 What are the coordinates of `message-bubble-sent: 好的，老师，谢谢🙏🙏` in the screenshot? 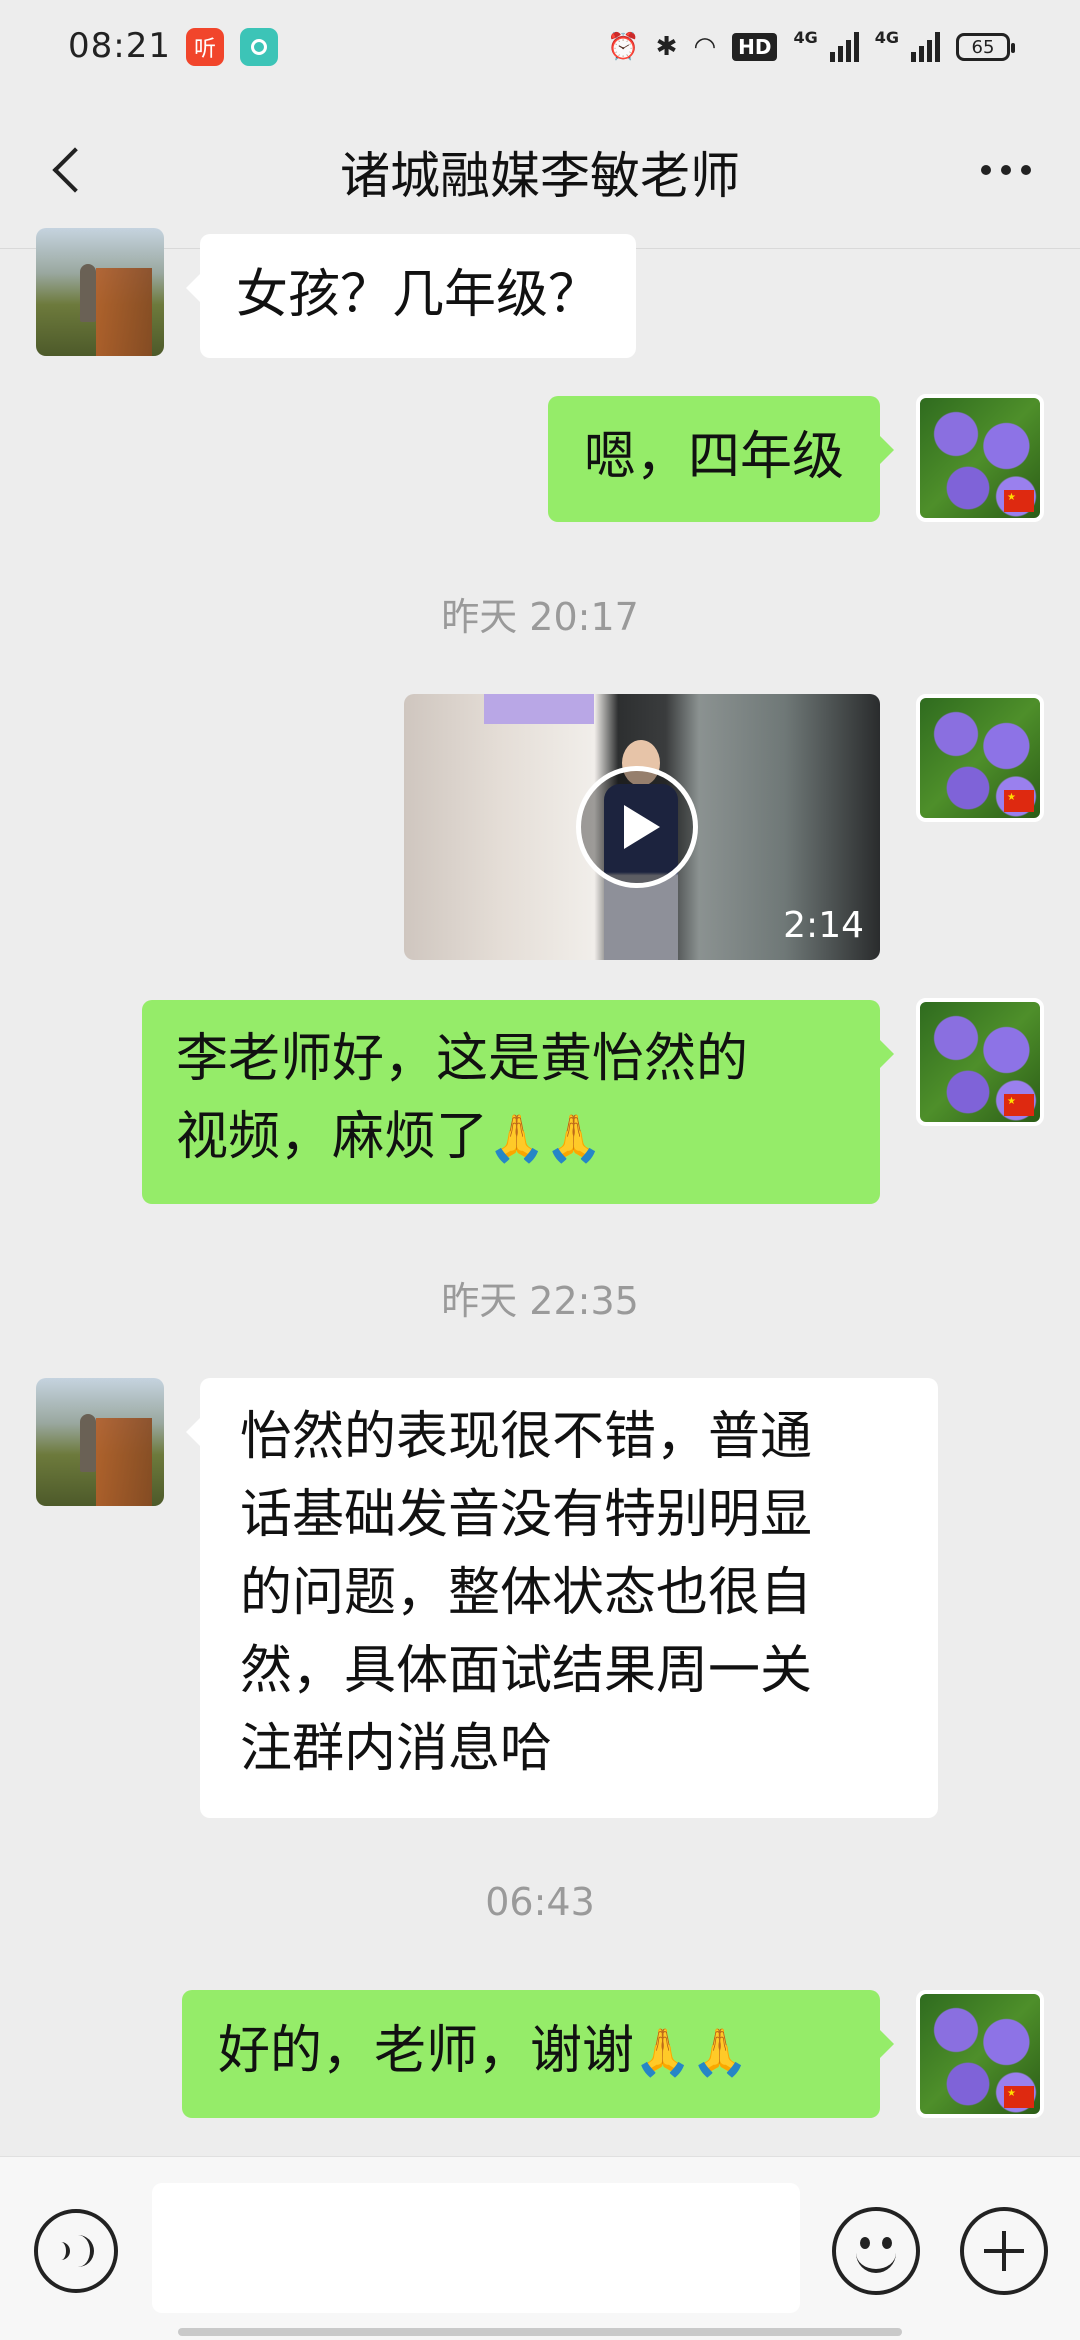 It's located at (538, 2054).